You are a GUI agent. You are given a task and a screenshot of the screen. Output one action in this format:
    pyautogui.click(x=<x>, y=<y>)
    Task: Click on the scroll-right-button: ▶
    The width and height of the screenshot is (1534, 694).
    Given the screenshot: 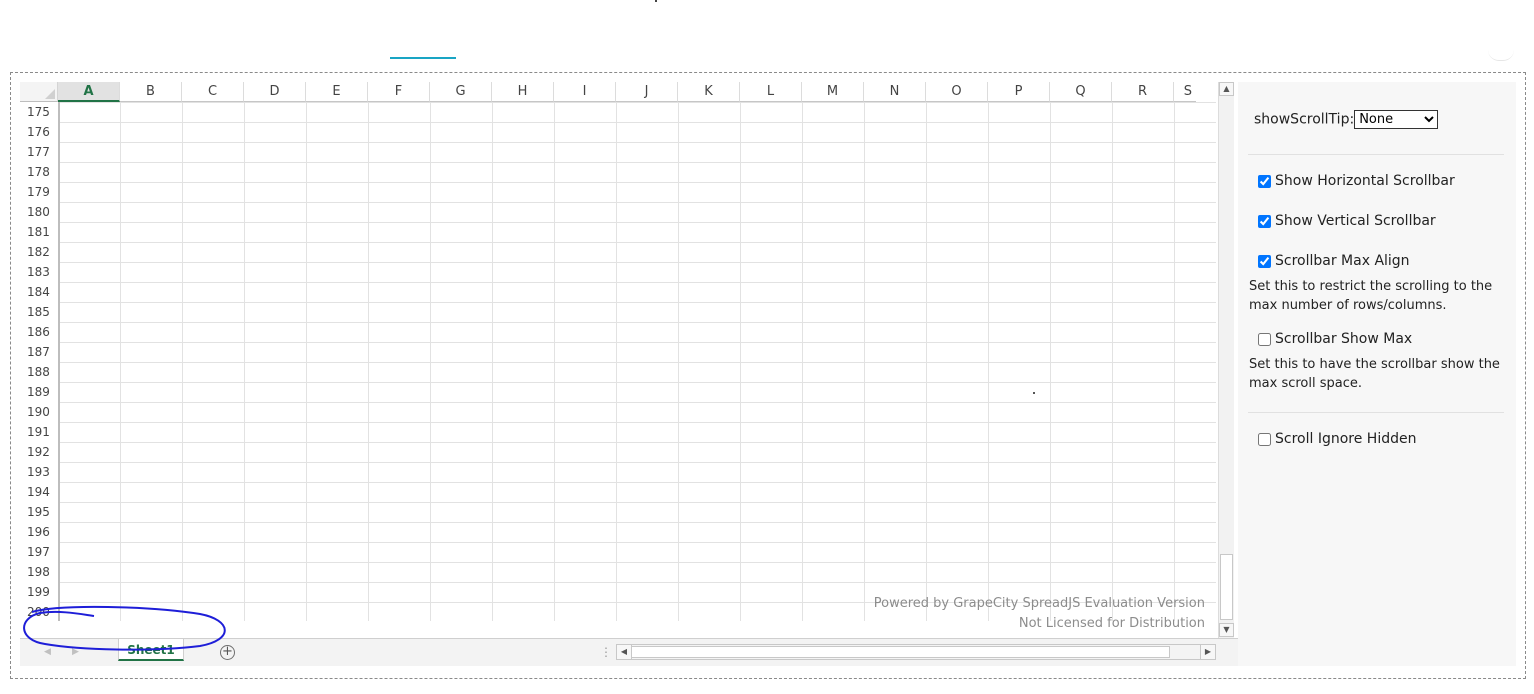 What is the action you would take?
    pyautogui.click(x=1207, y=652)
    